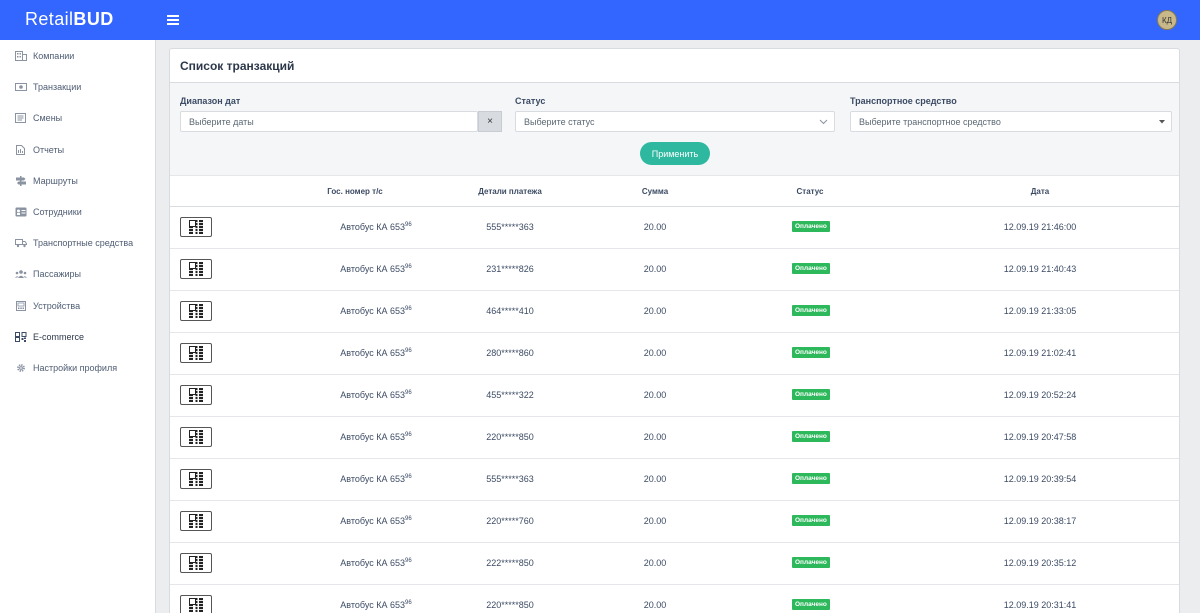  What do you see at coordinates (21, 56) in the screenshot?
I see `building-icon` at bounding box center [21, 56].